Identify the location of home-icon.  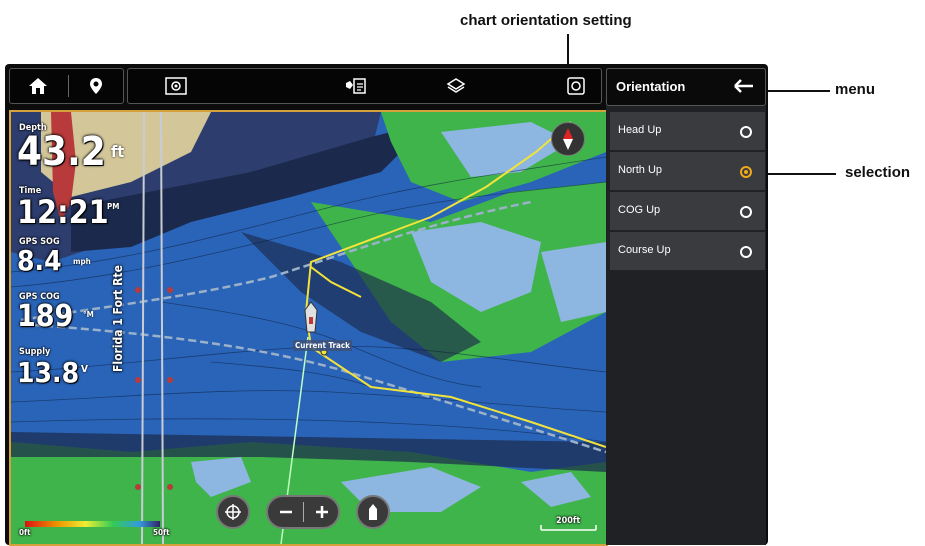
(38, 86).